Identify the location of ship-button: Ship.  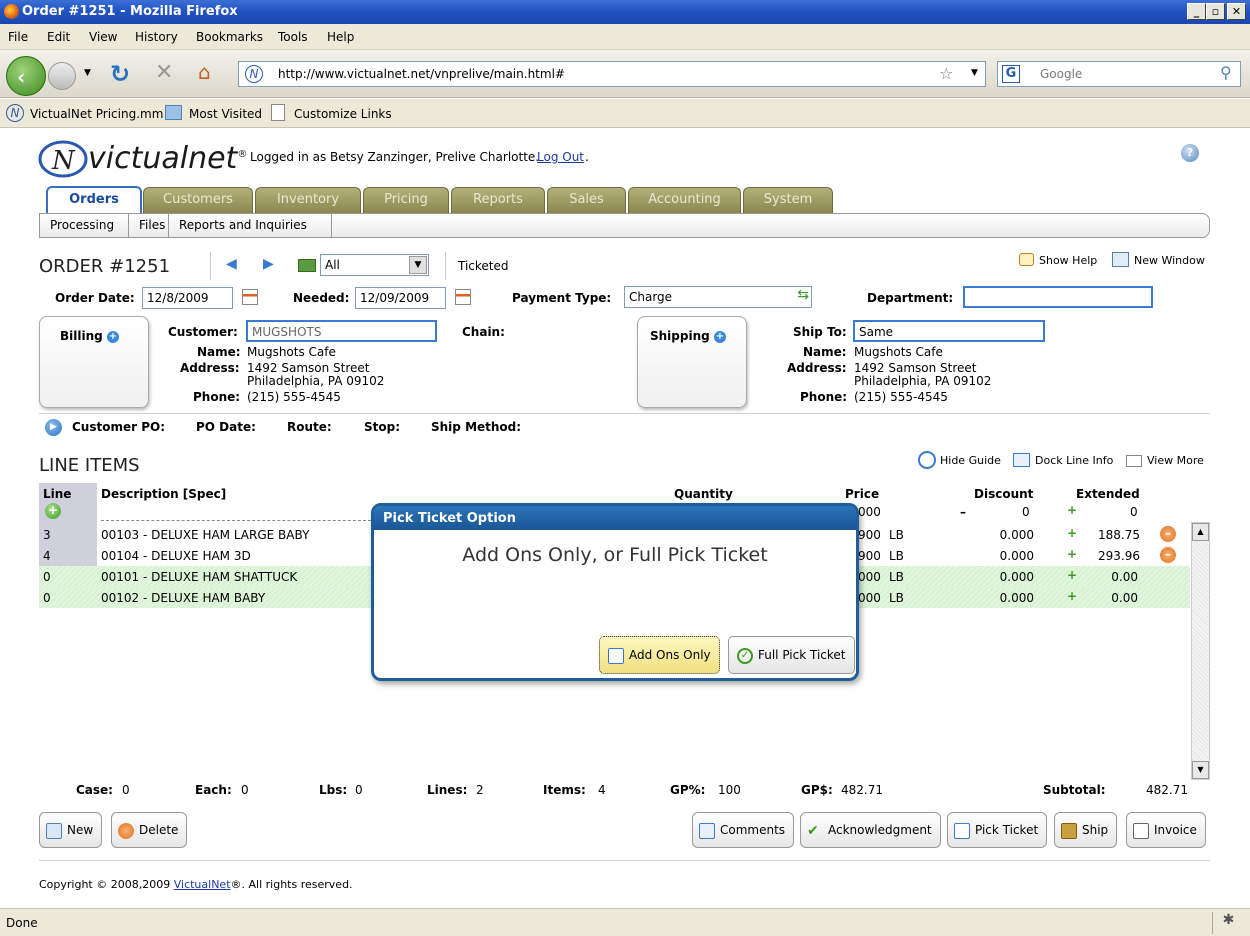
(1086, 830).